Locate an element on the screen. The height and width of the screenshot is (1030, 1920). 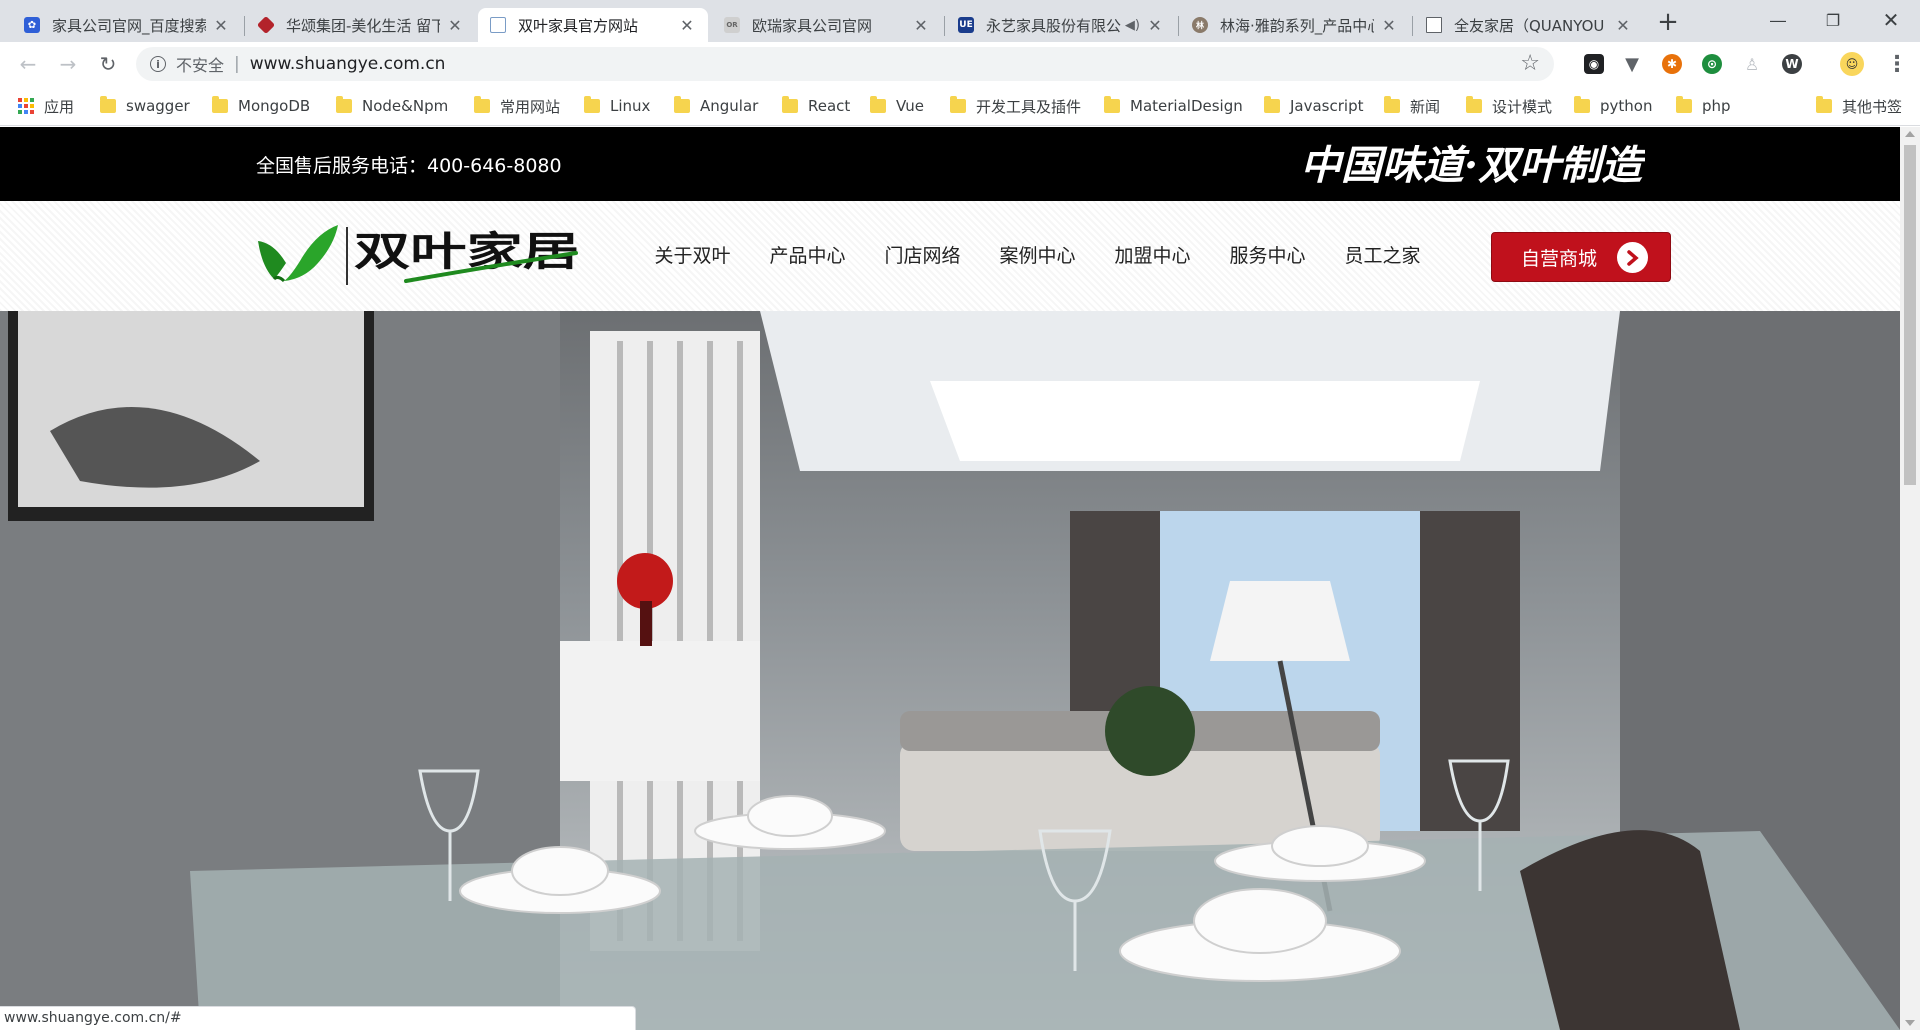
bookmark-folder: Vue is located at coordinates (897, 106).